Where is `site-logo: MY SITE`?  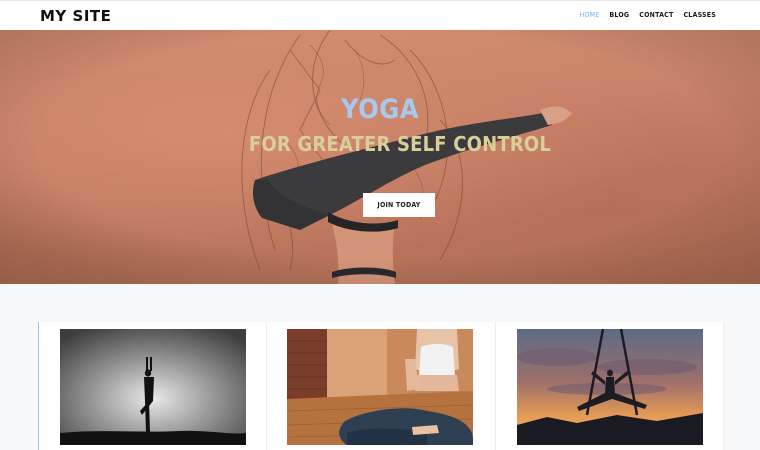
site-logo: MY SITE is located at coordinates (75, 16).